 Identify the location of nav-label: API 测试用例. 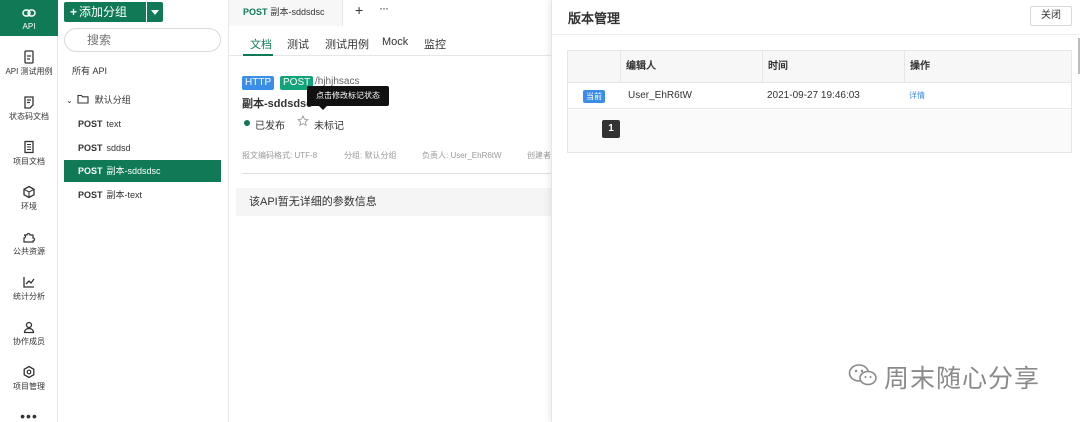
(29, 71).